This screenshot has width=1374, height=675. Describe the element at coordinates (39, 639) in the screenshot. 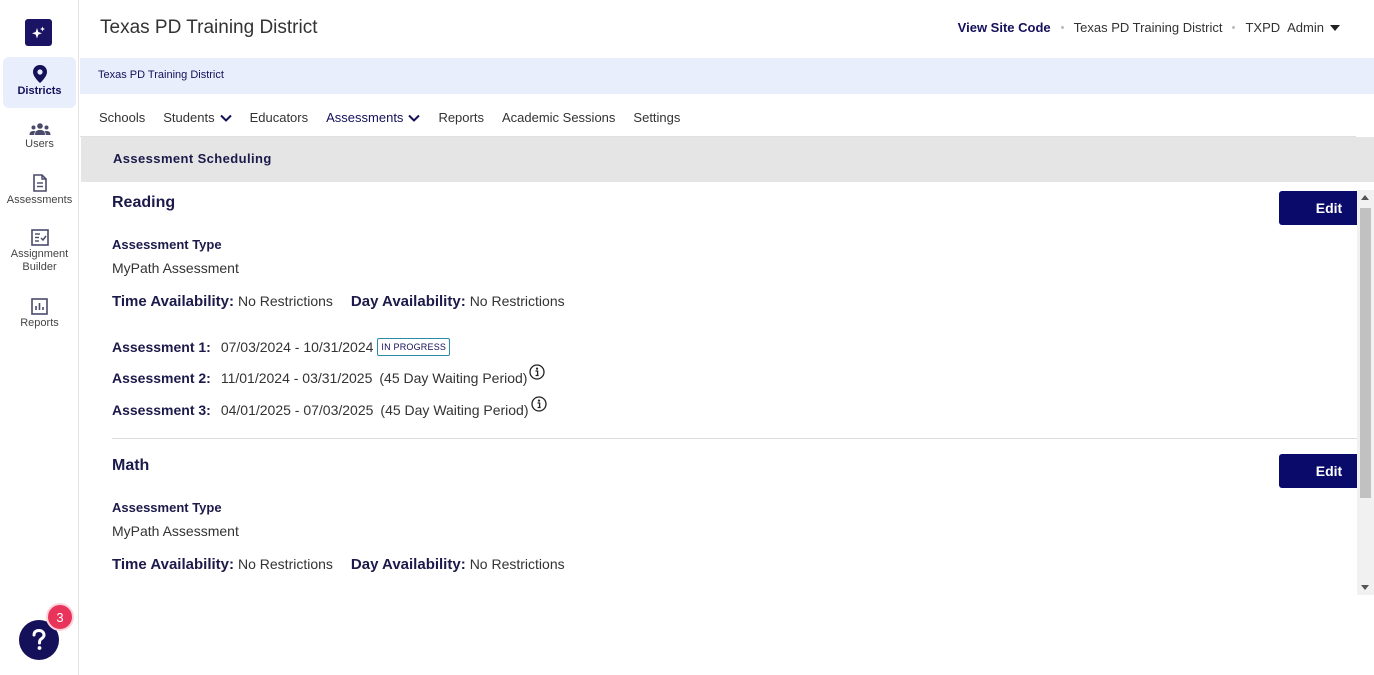

I see `question-mark-icon` at that location.